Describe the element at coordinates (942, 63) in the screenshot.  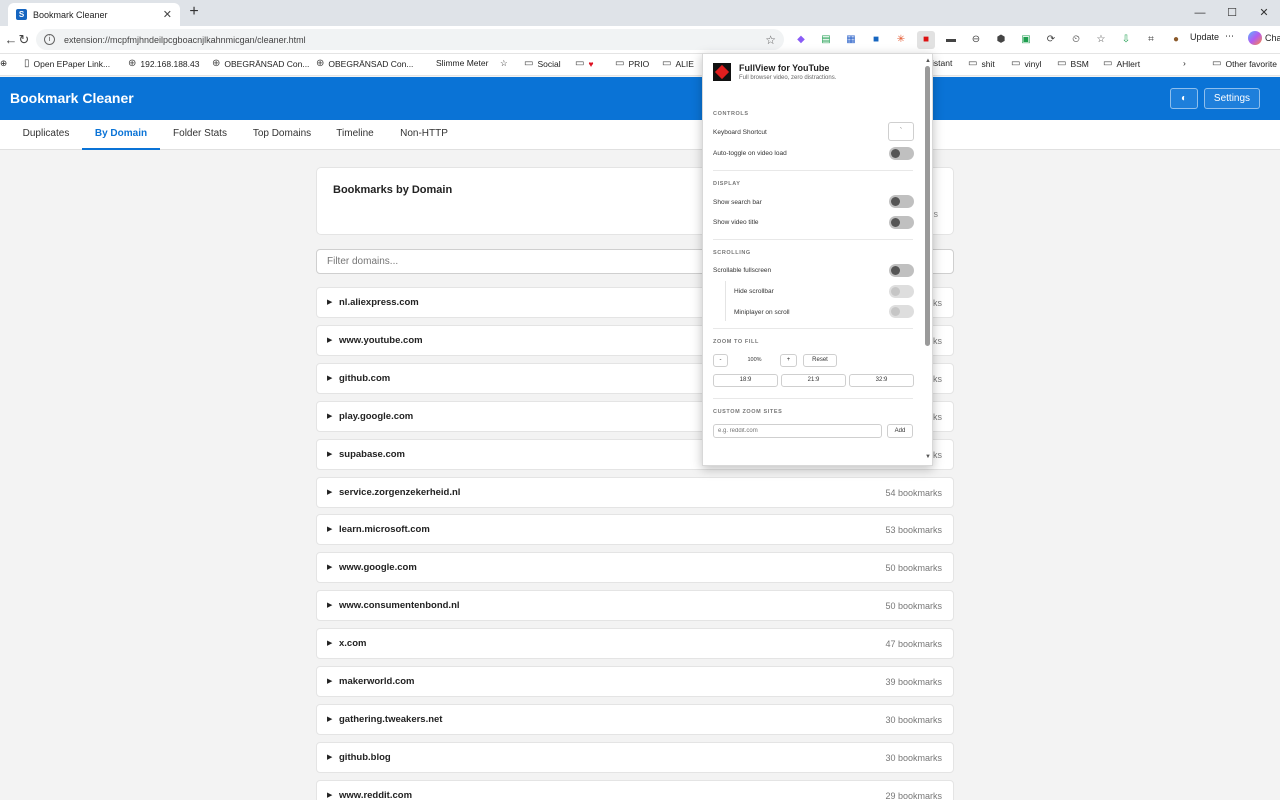
I see `bookmark-item: istant` at that location.